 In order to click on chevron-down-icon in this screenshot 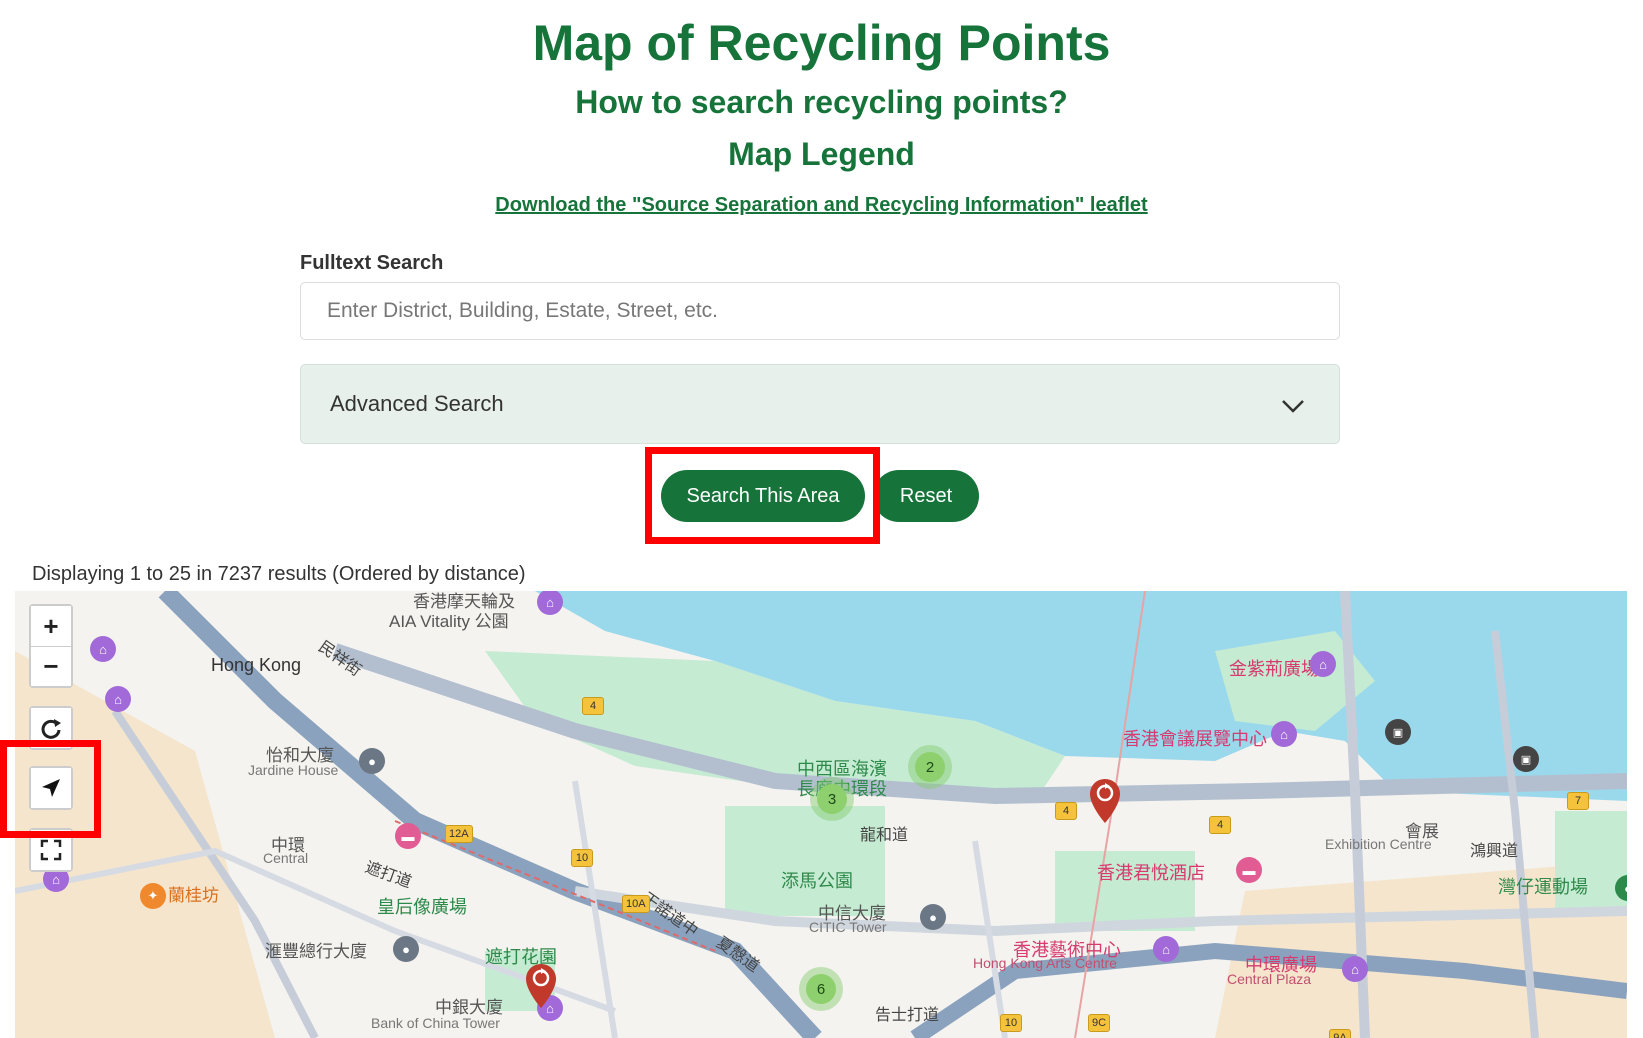, I will do `click(1293, 406)`.